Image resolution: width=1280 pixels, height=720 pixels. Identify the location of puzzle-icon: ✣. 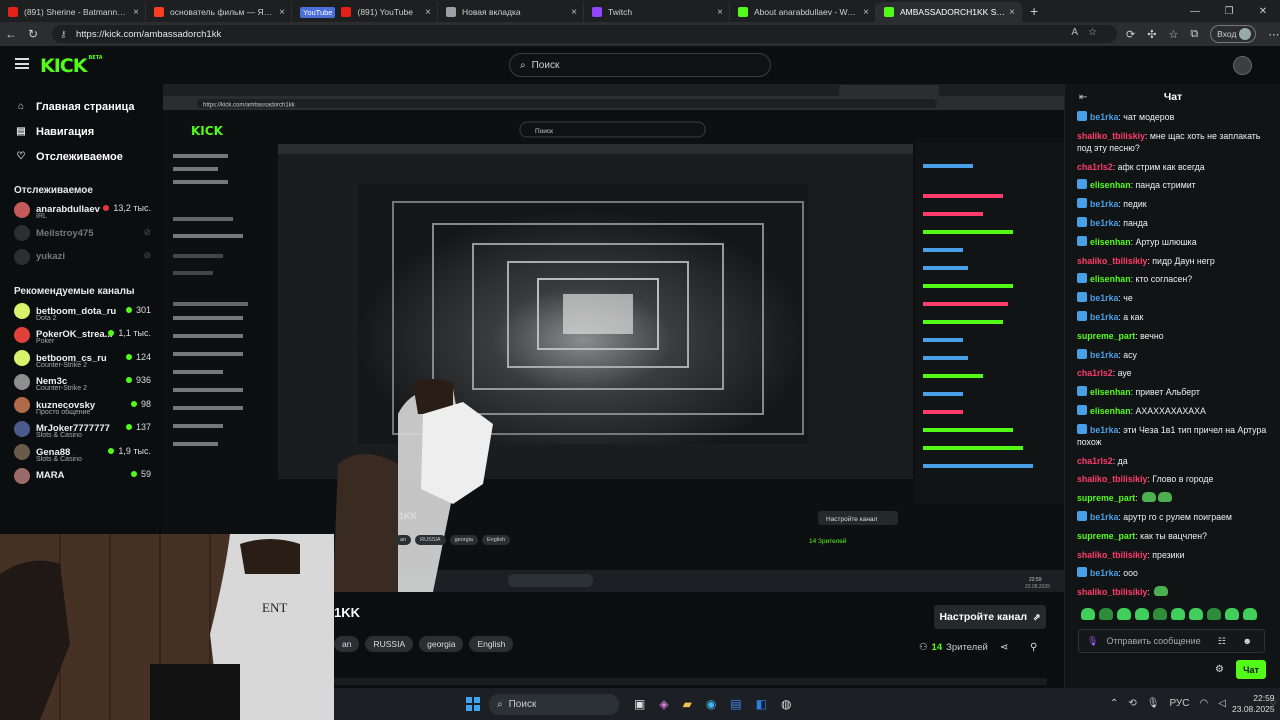
(1151, 34).